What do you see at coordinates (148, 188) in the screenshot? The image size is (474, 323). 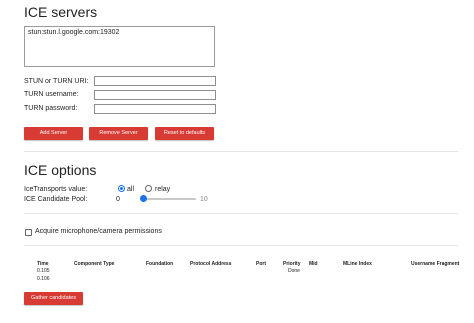 I see `transport-relay-radio` at bounding box center [148, 188].